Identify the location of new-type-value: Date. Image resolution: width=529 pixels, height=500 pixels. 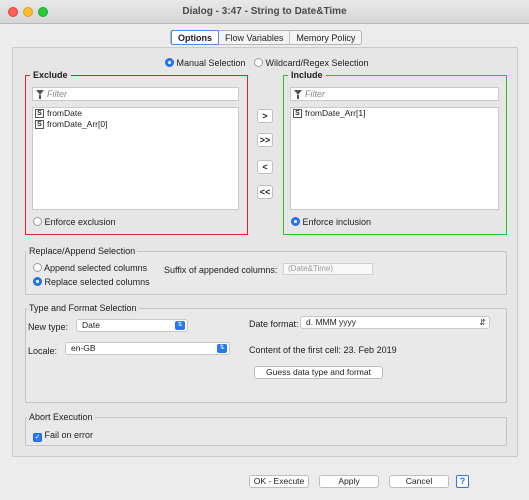
(91, 325).